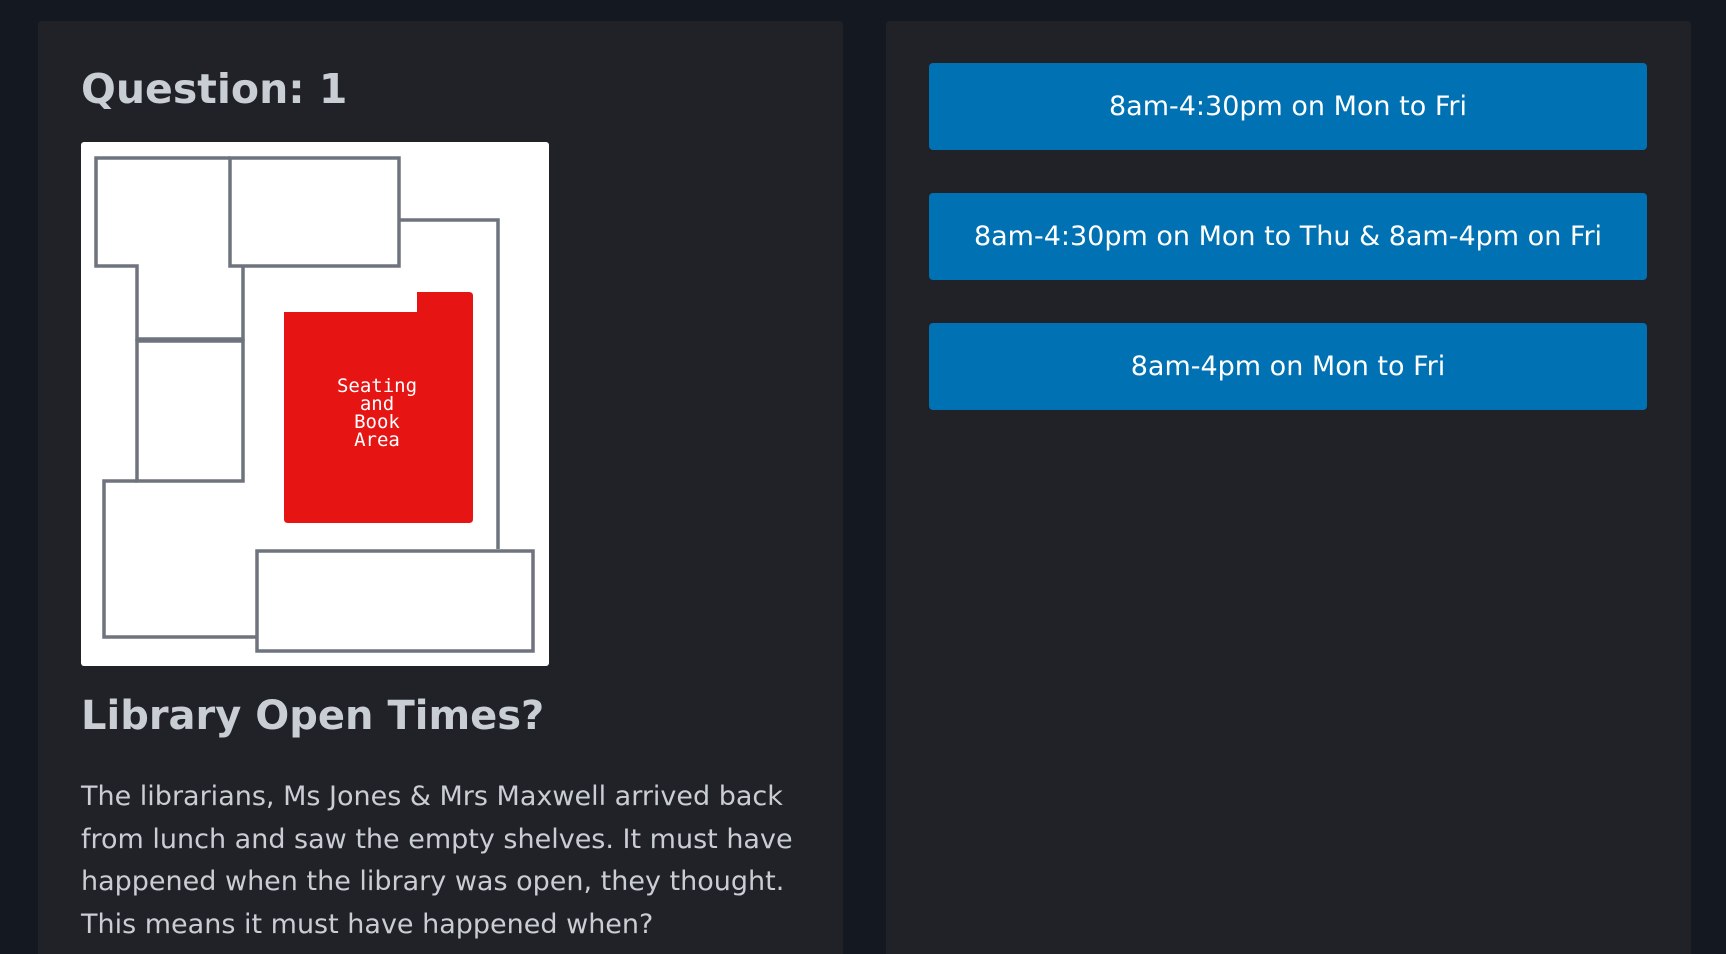 This screenshot has height=954, width=1726. I want to click on answer-button-3: 8am-4pm on Mon to Fri, so click(1288, 366).